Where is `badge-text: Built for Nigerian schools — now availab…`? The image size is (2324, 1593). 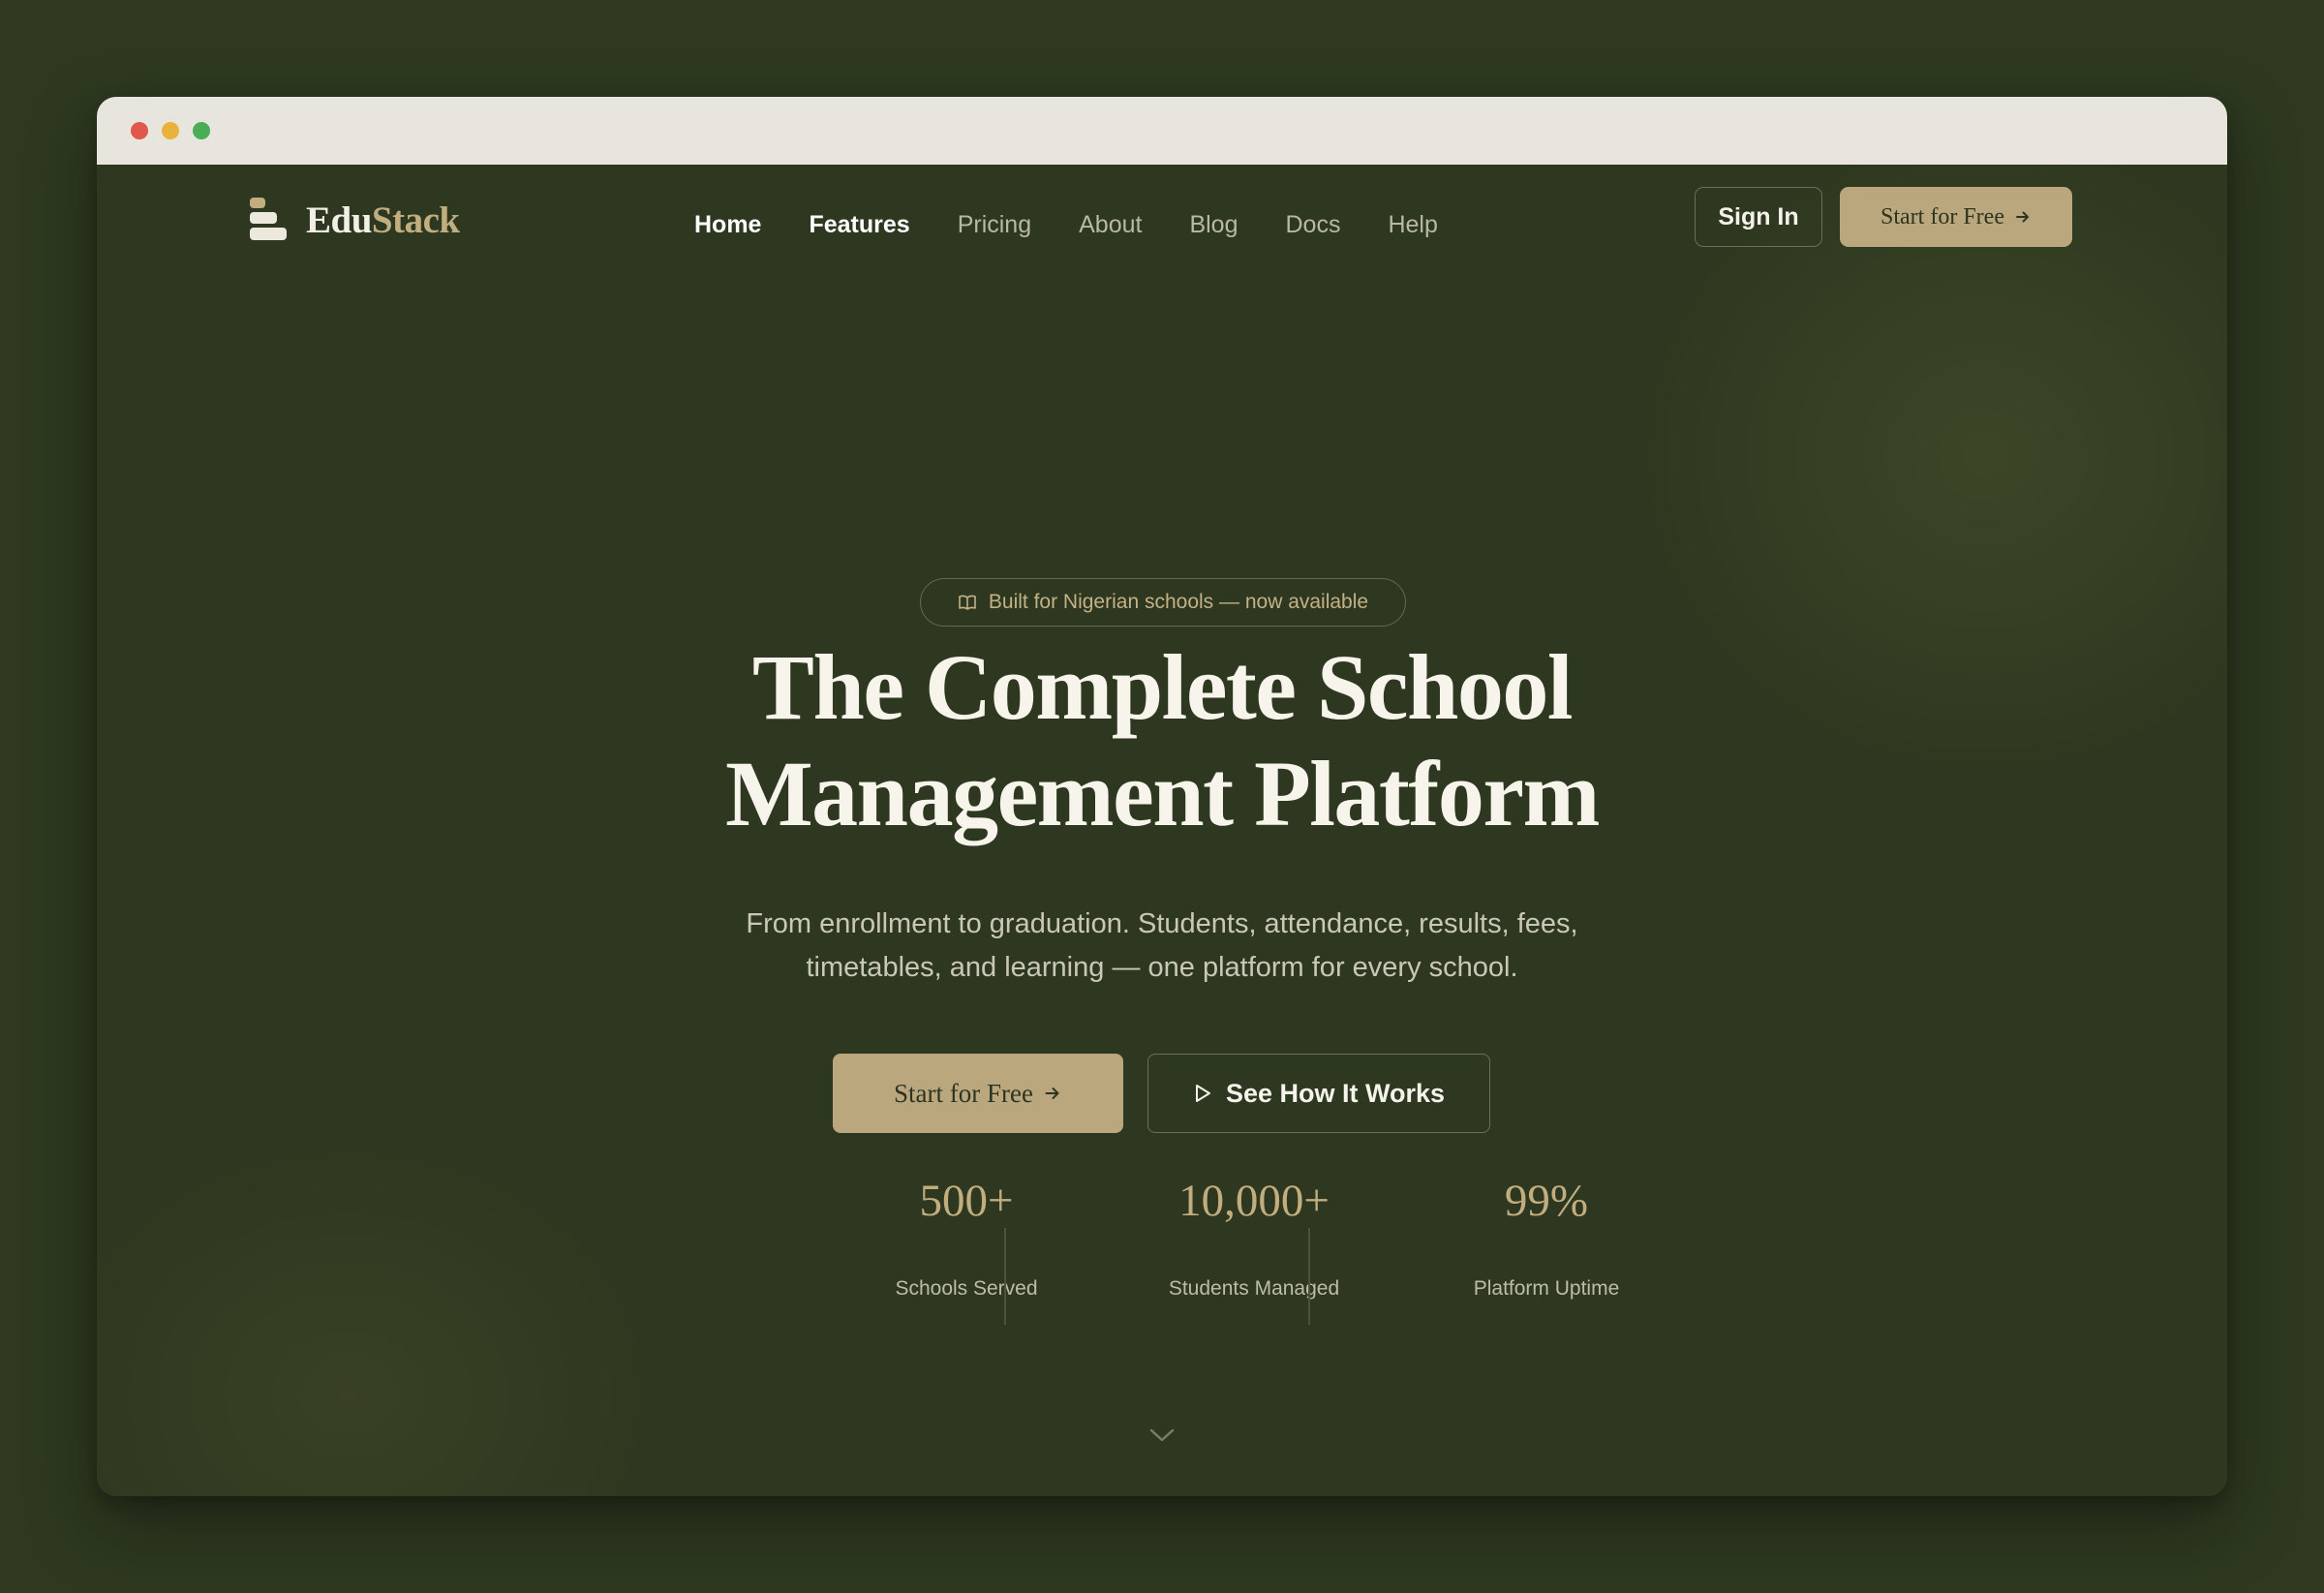
badge-text: Built for Nigerian schools — now availab… is located at coordinates (1178, 602).